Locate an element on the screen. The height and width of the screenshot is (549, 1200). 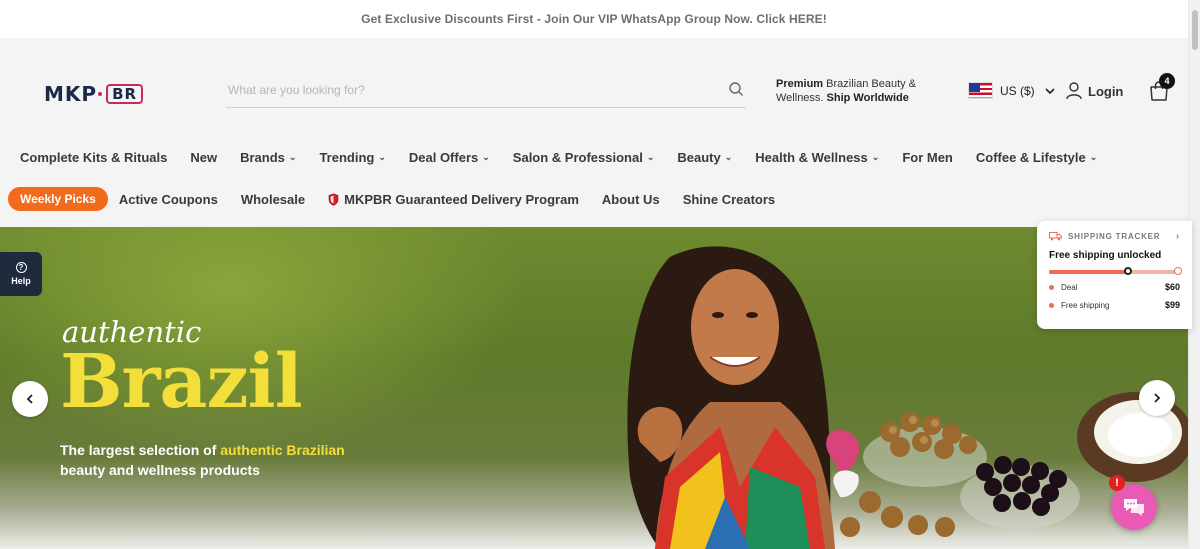
shield-icon is located at coordinates (333, 199).